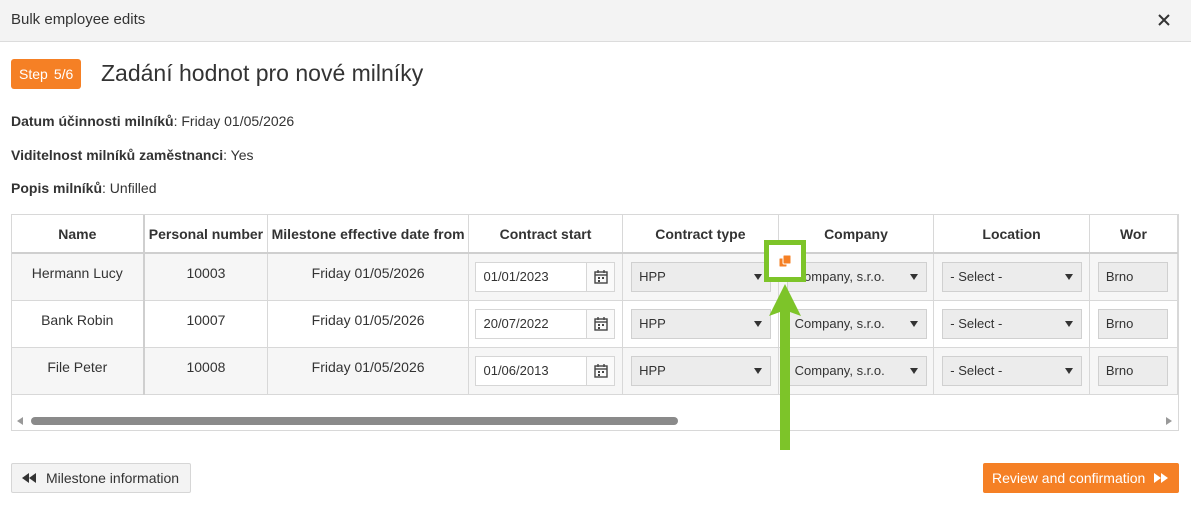 This screenshot has width=1191, height=505. Describe the element at coordinates (354, 421) in the screenshot. I see `scrollbar-thumb` at that location.